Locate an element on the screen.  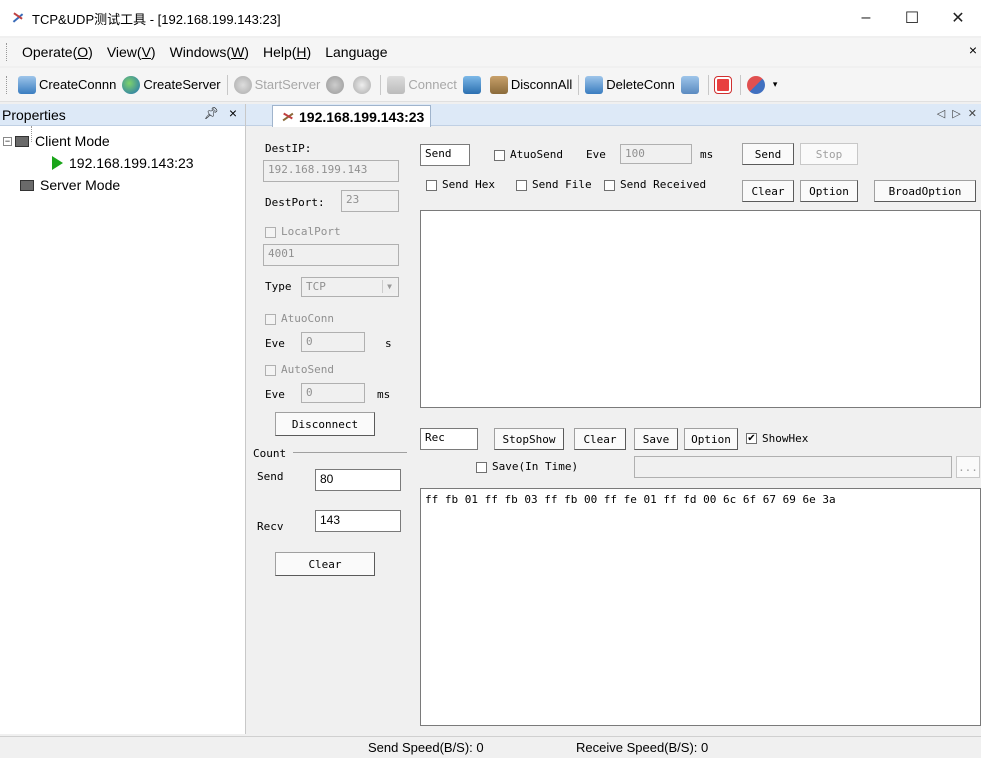
auto-conn-checkbox is located at coordinates (270, 319).